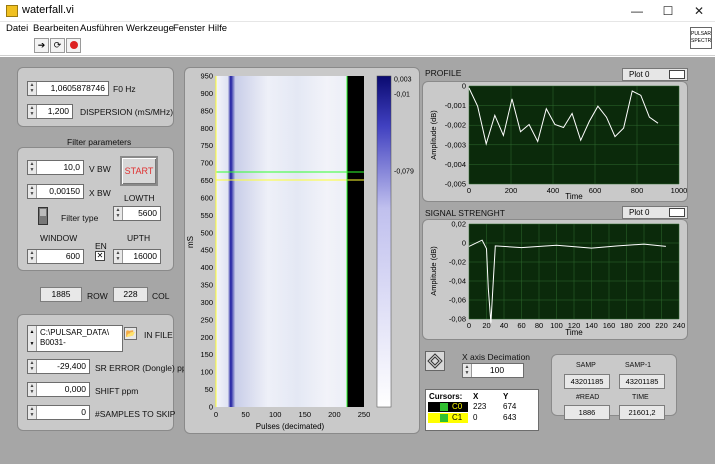  Describe the element at coordinates (206, 302) in the screenshot. I see `waterfall-y-tick: 300` at that location.